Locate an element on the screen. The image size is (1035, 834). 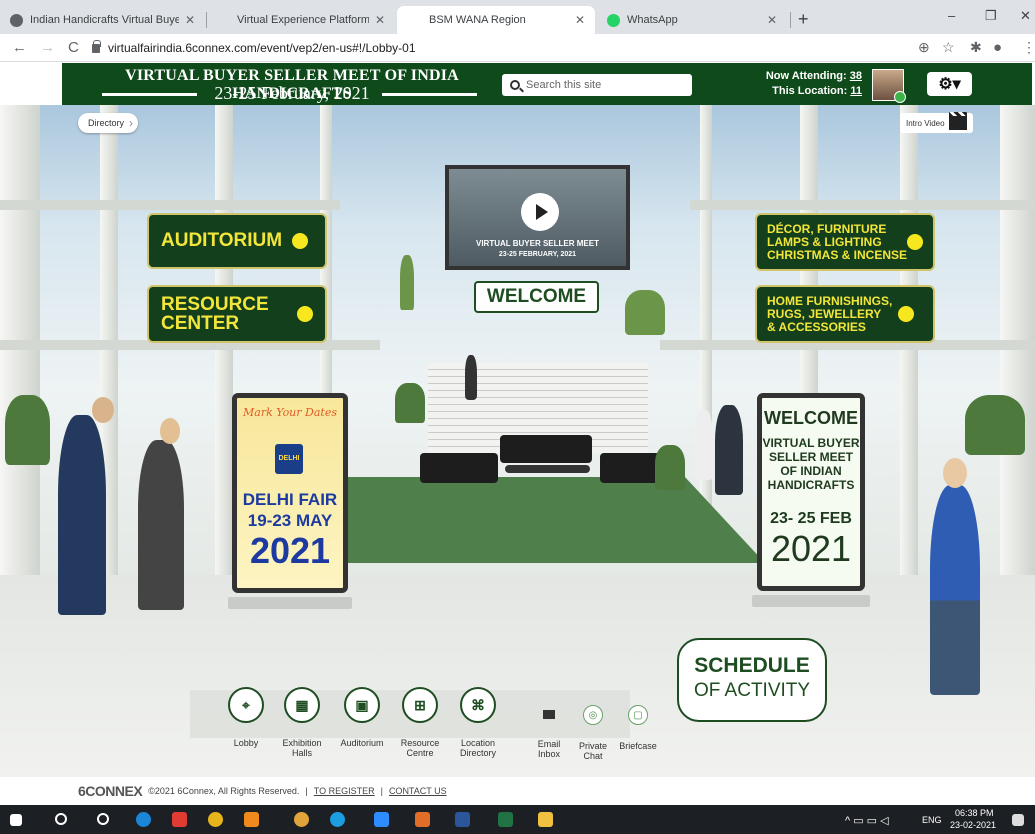
tab-title: BSM WANA Region is located at coordinates (477, 20).